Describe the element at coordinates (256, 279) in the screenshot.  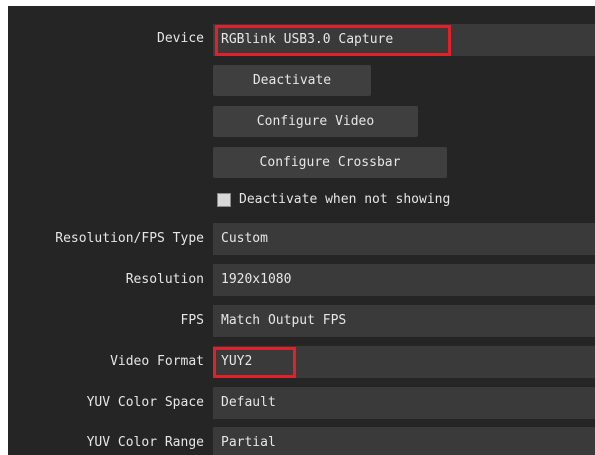
I see `resolution-value: 1920x1080` at that location.